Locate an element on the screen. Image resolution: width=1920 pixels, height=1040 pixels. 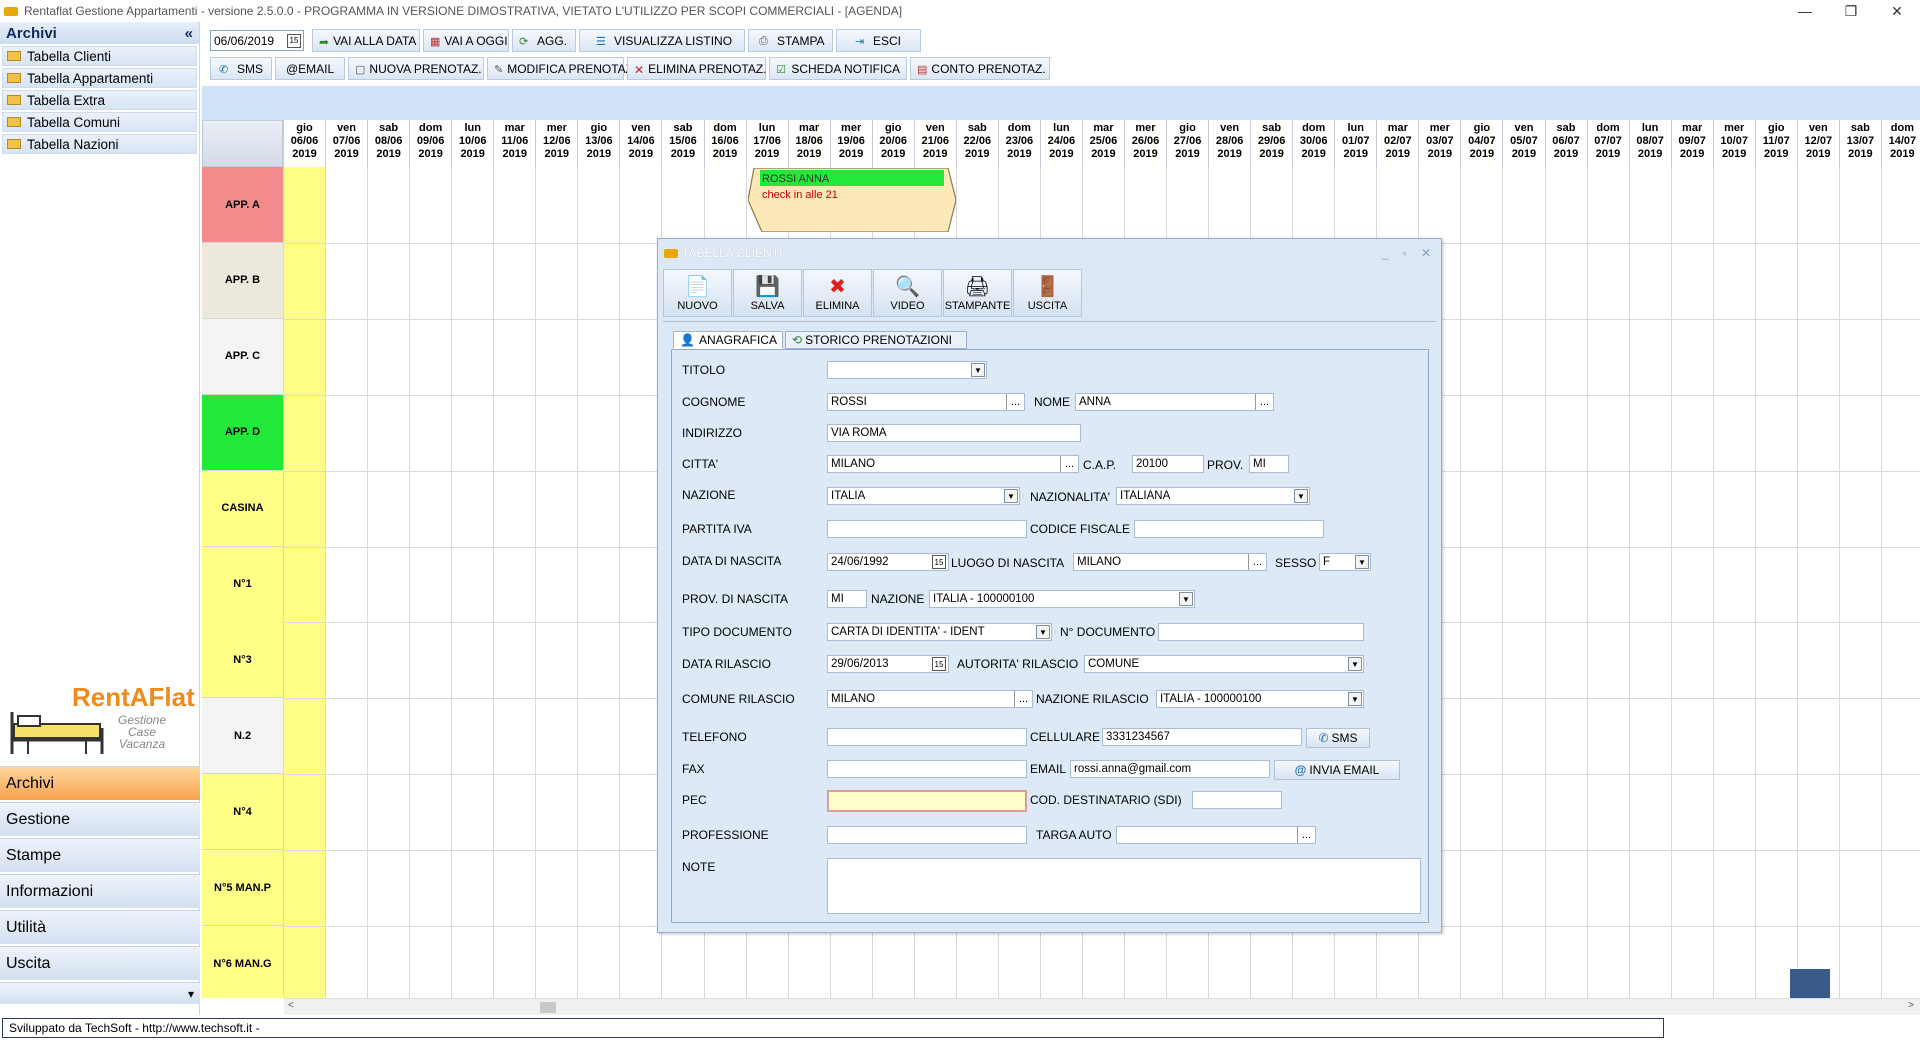
vai-a-oggi-button: ▦ VAI A OGGI is located at coordinates (466, 40).